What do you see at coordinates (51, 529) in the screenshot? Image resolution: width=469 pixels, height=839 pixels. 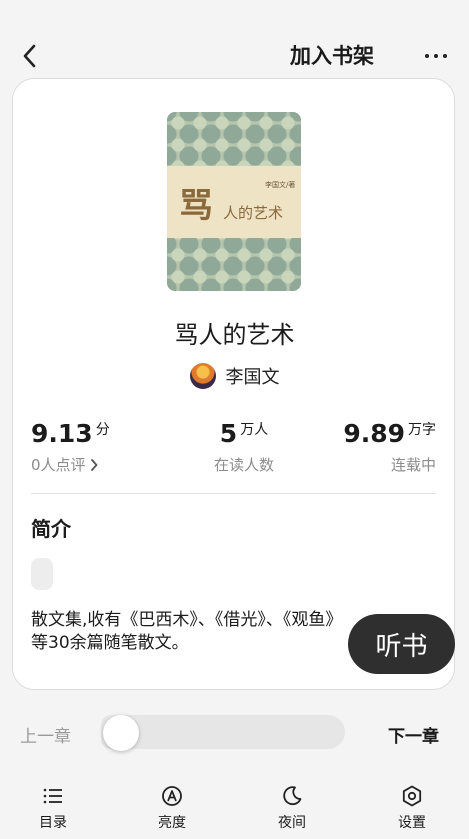 I see `intro-heading: 简介` at bounding box center [51, 529].